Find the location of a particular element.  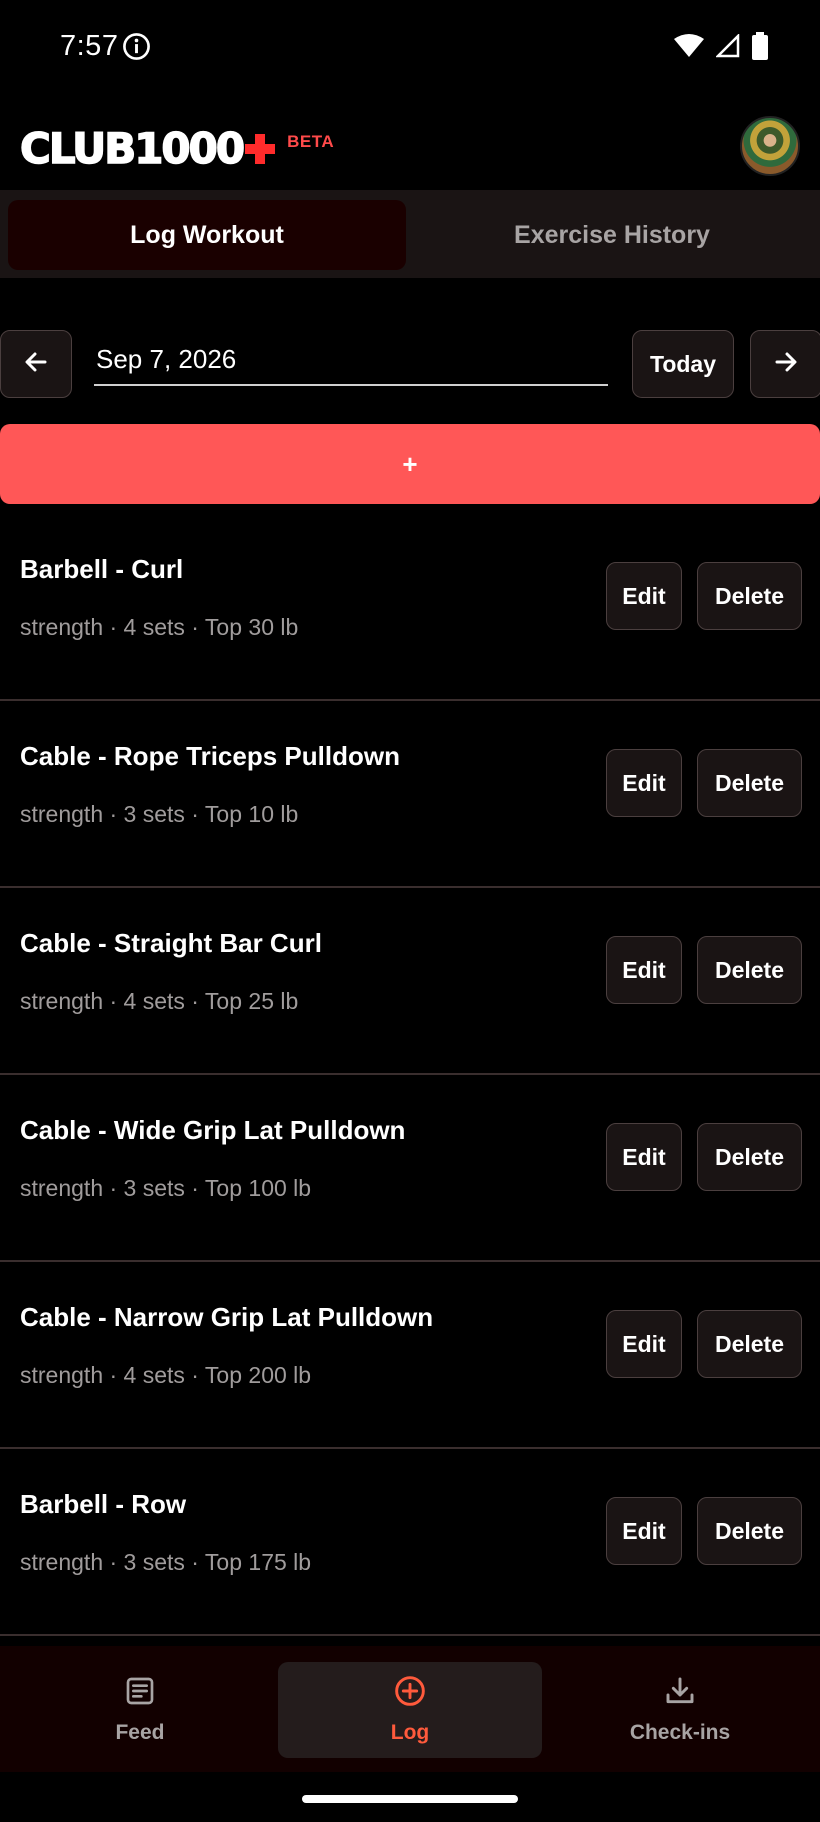

exercise-title: Cable - Rope Triceps Pulldown is located at coordinates (210, 756).